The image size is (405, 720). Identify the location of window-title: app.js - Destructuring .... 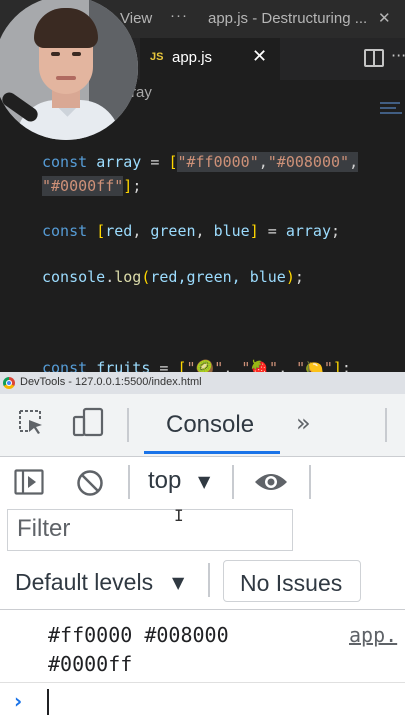
(288, 18).